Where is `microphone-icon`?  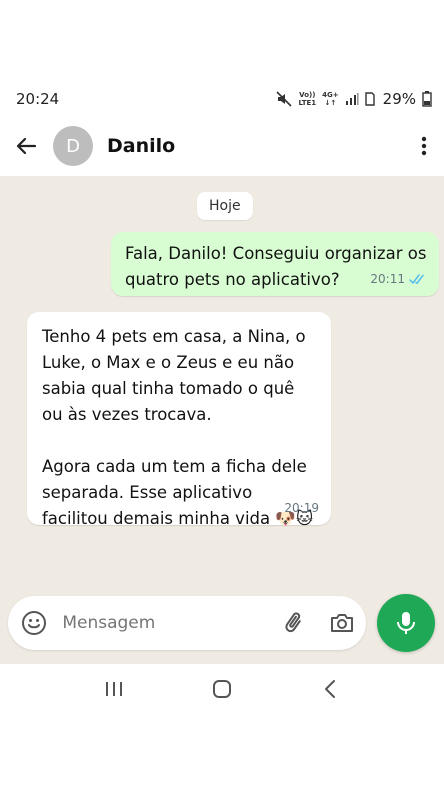
microphone-icon is located at coordinates (406, 623).